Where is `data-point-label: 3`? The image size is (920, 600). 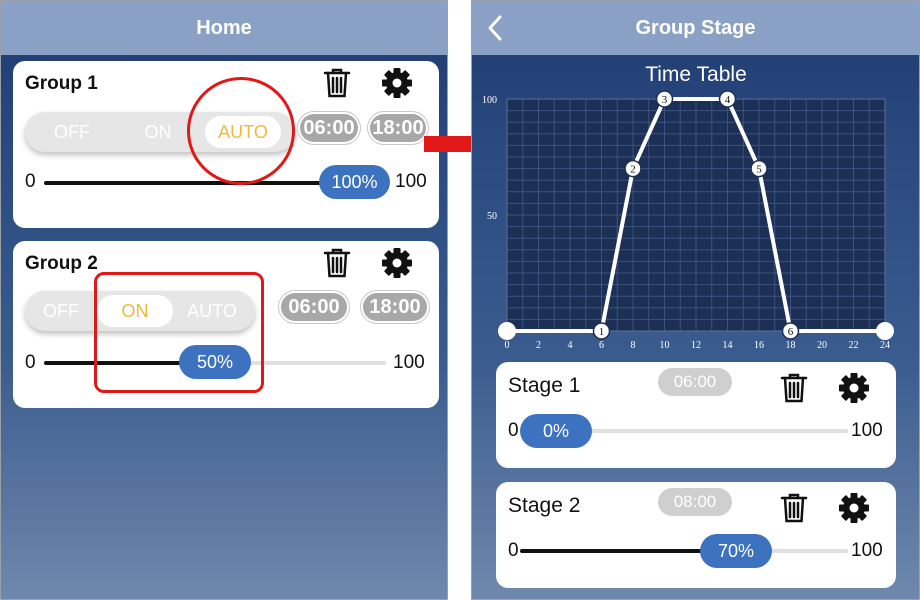
data-point-label: 3 is located at coordinates (665, 100).